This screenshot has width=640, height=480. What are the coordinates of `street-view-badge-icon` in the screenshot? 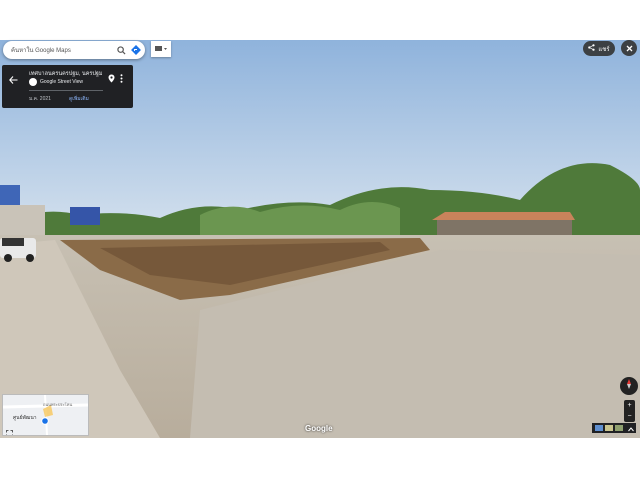 It's located at (33, 82).